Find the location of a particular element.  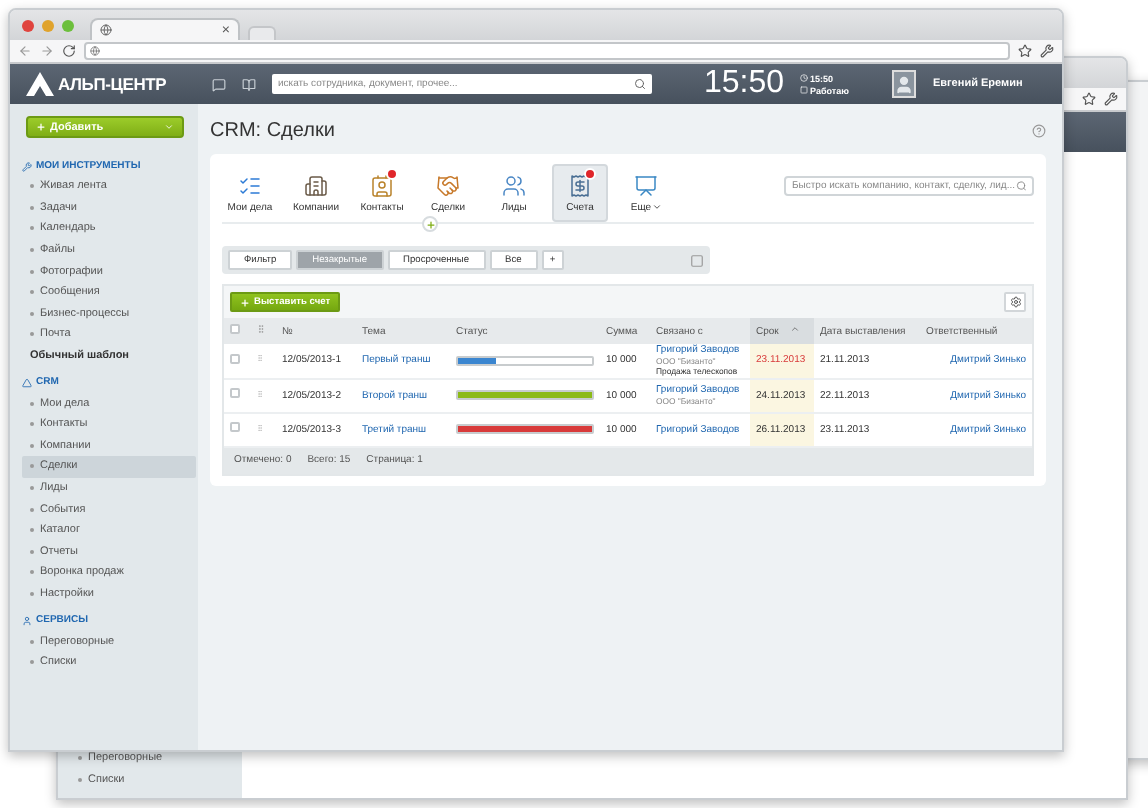

contact-card-icon is located at coordinates (382, 185).